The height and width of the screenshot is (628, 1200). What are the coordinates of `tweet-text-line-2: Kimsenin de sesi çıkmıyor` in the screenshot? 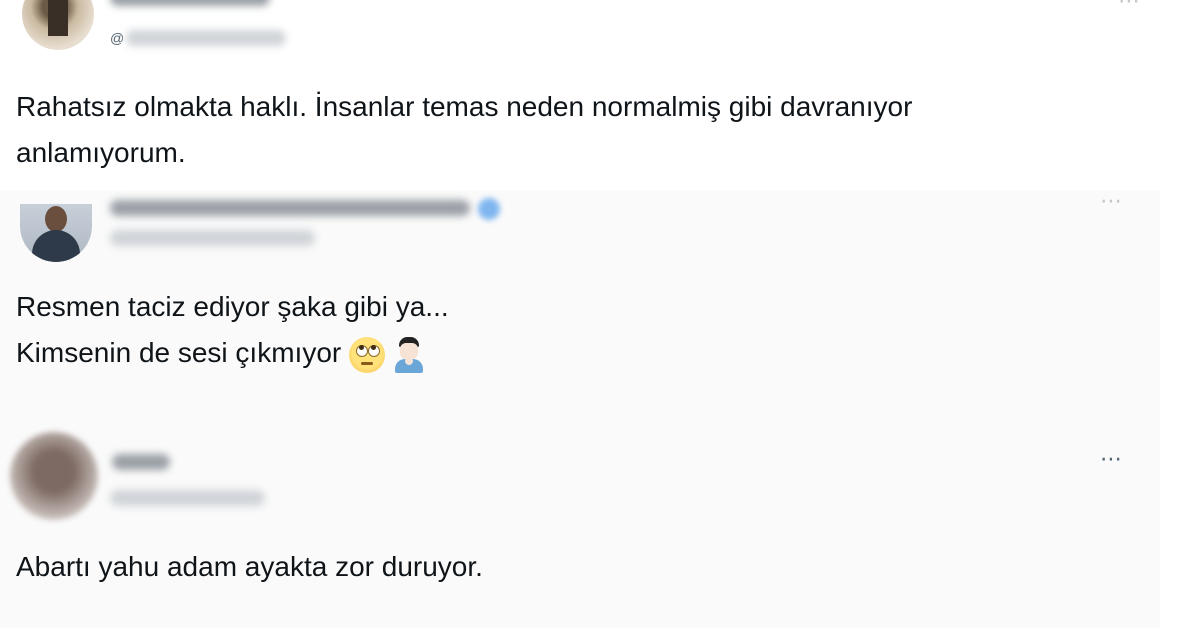 It's located at (232, 353).